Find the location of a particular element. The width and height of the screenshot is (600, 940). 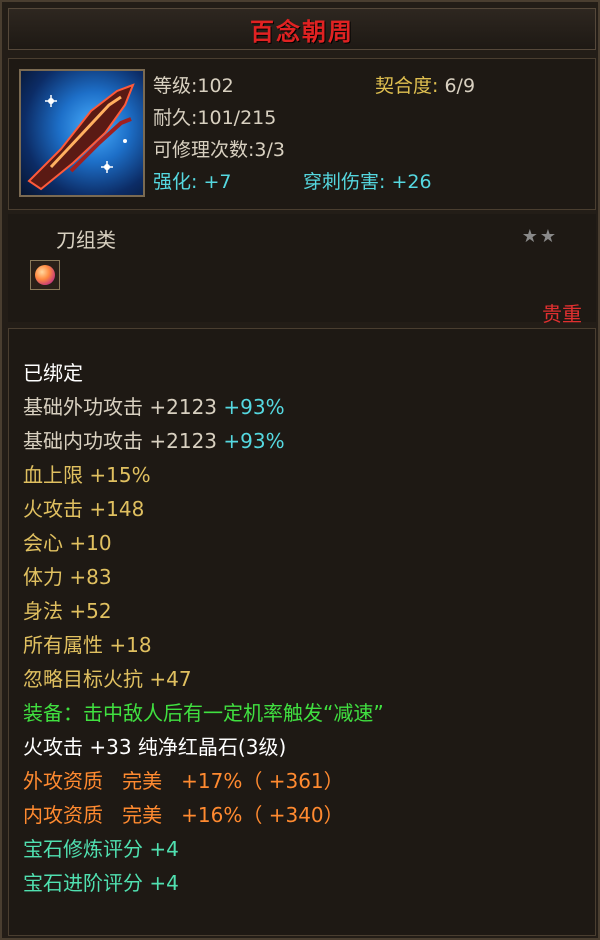

enhance-label: 强化: is located at coordinates (175, 182).